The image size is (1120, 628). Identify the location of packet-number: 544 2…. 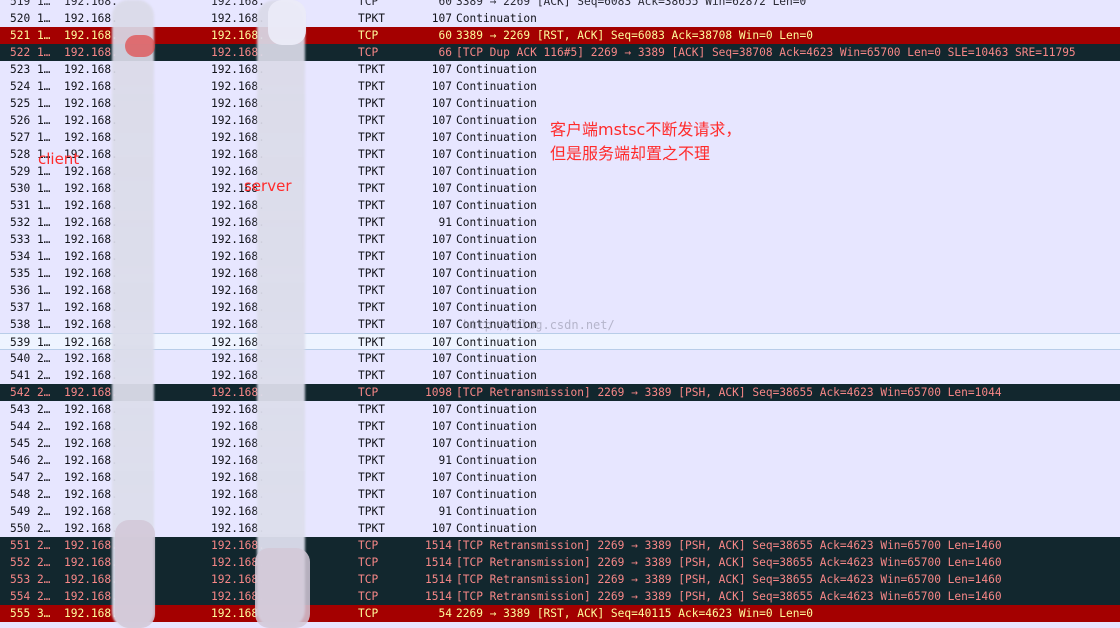
(30, 426).